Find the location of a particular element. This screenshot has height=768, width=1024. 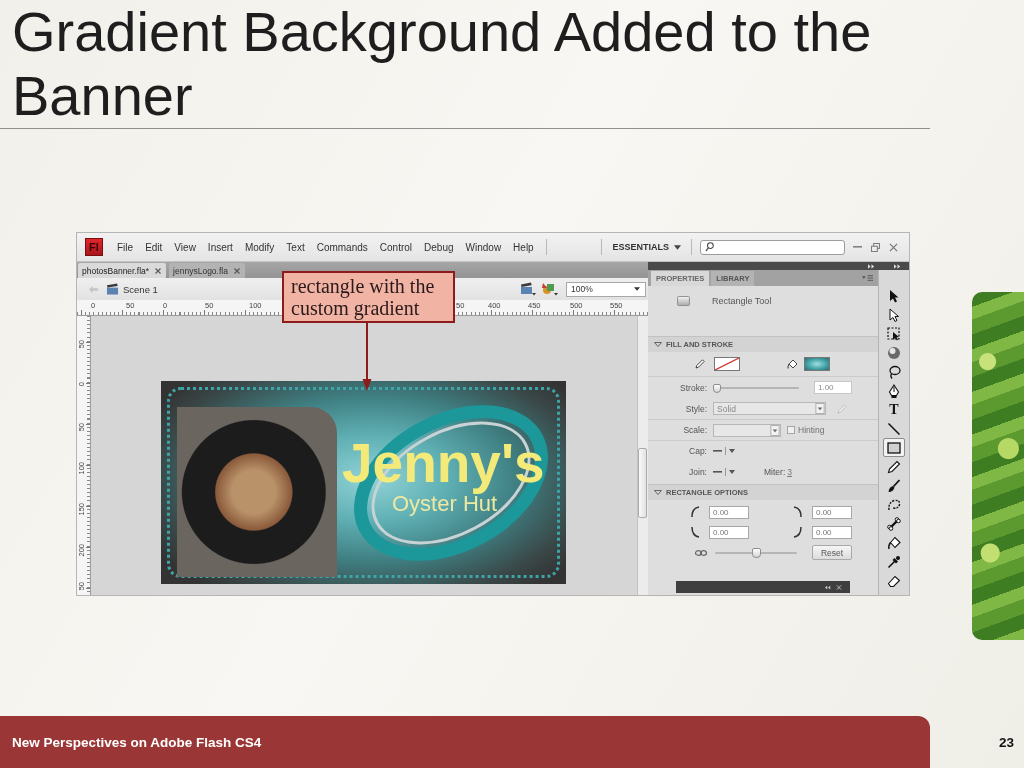

app-logo: Fl is located at coordinates (94, 247).